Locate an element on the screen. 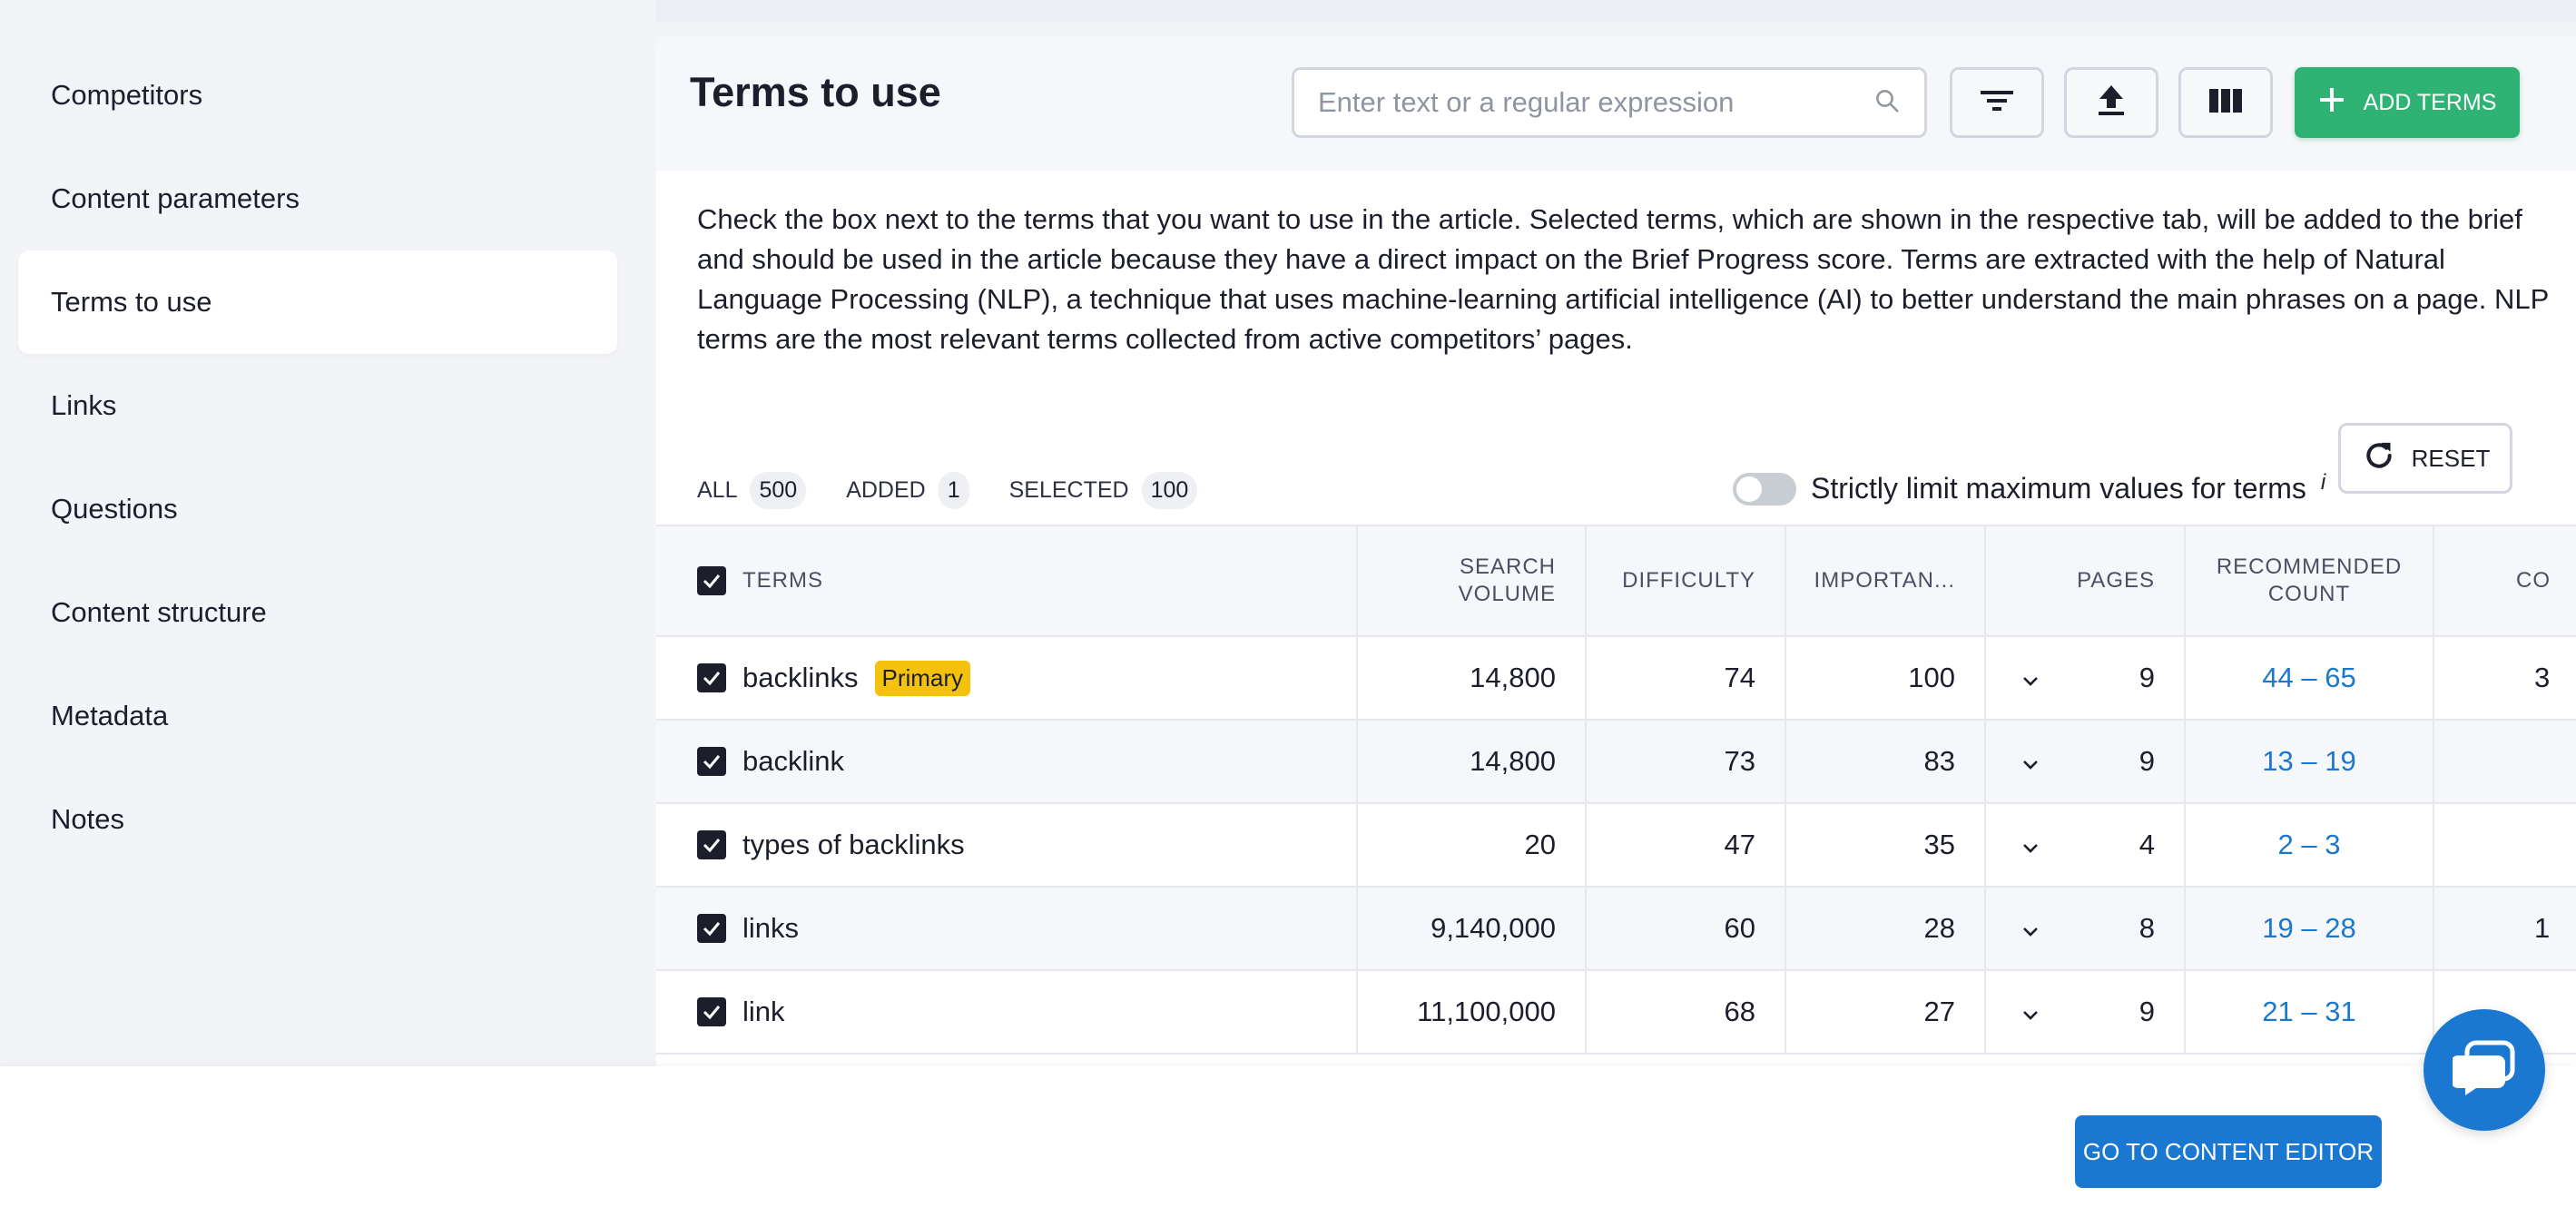 The width and height of the screenshot is (2576, 1207). tab-added: ADDED 1 is located at coordinates (907, 490).